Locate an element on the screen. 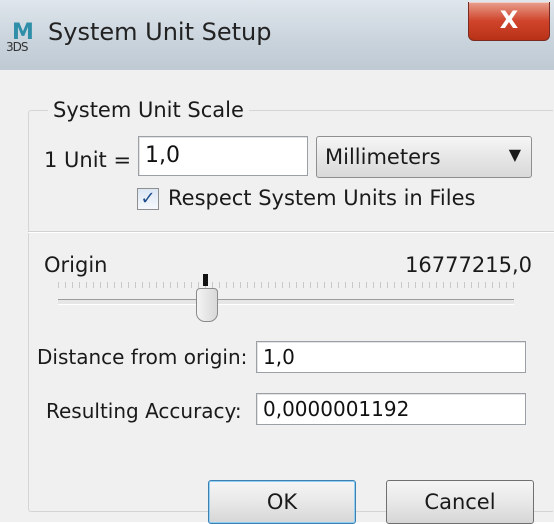 Image resolution: width=554 pixels, height=524 pixels. accuracy-label: Resulting Accuracy: is located at coordinates (144, 411).